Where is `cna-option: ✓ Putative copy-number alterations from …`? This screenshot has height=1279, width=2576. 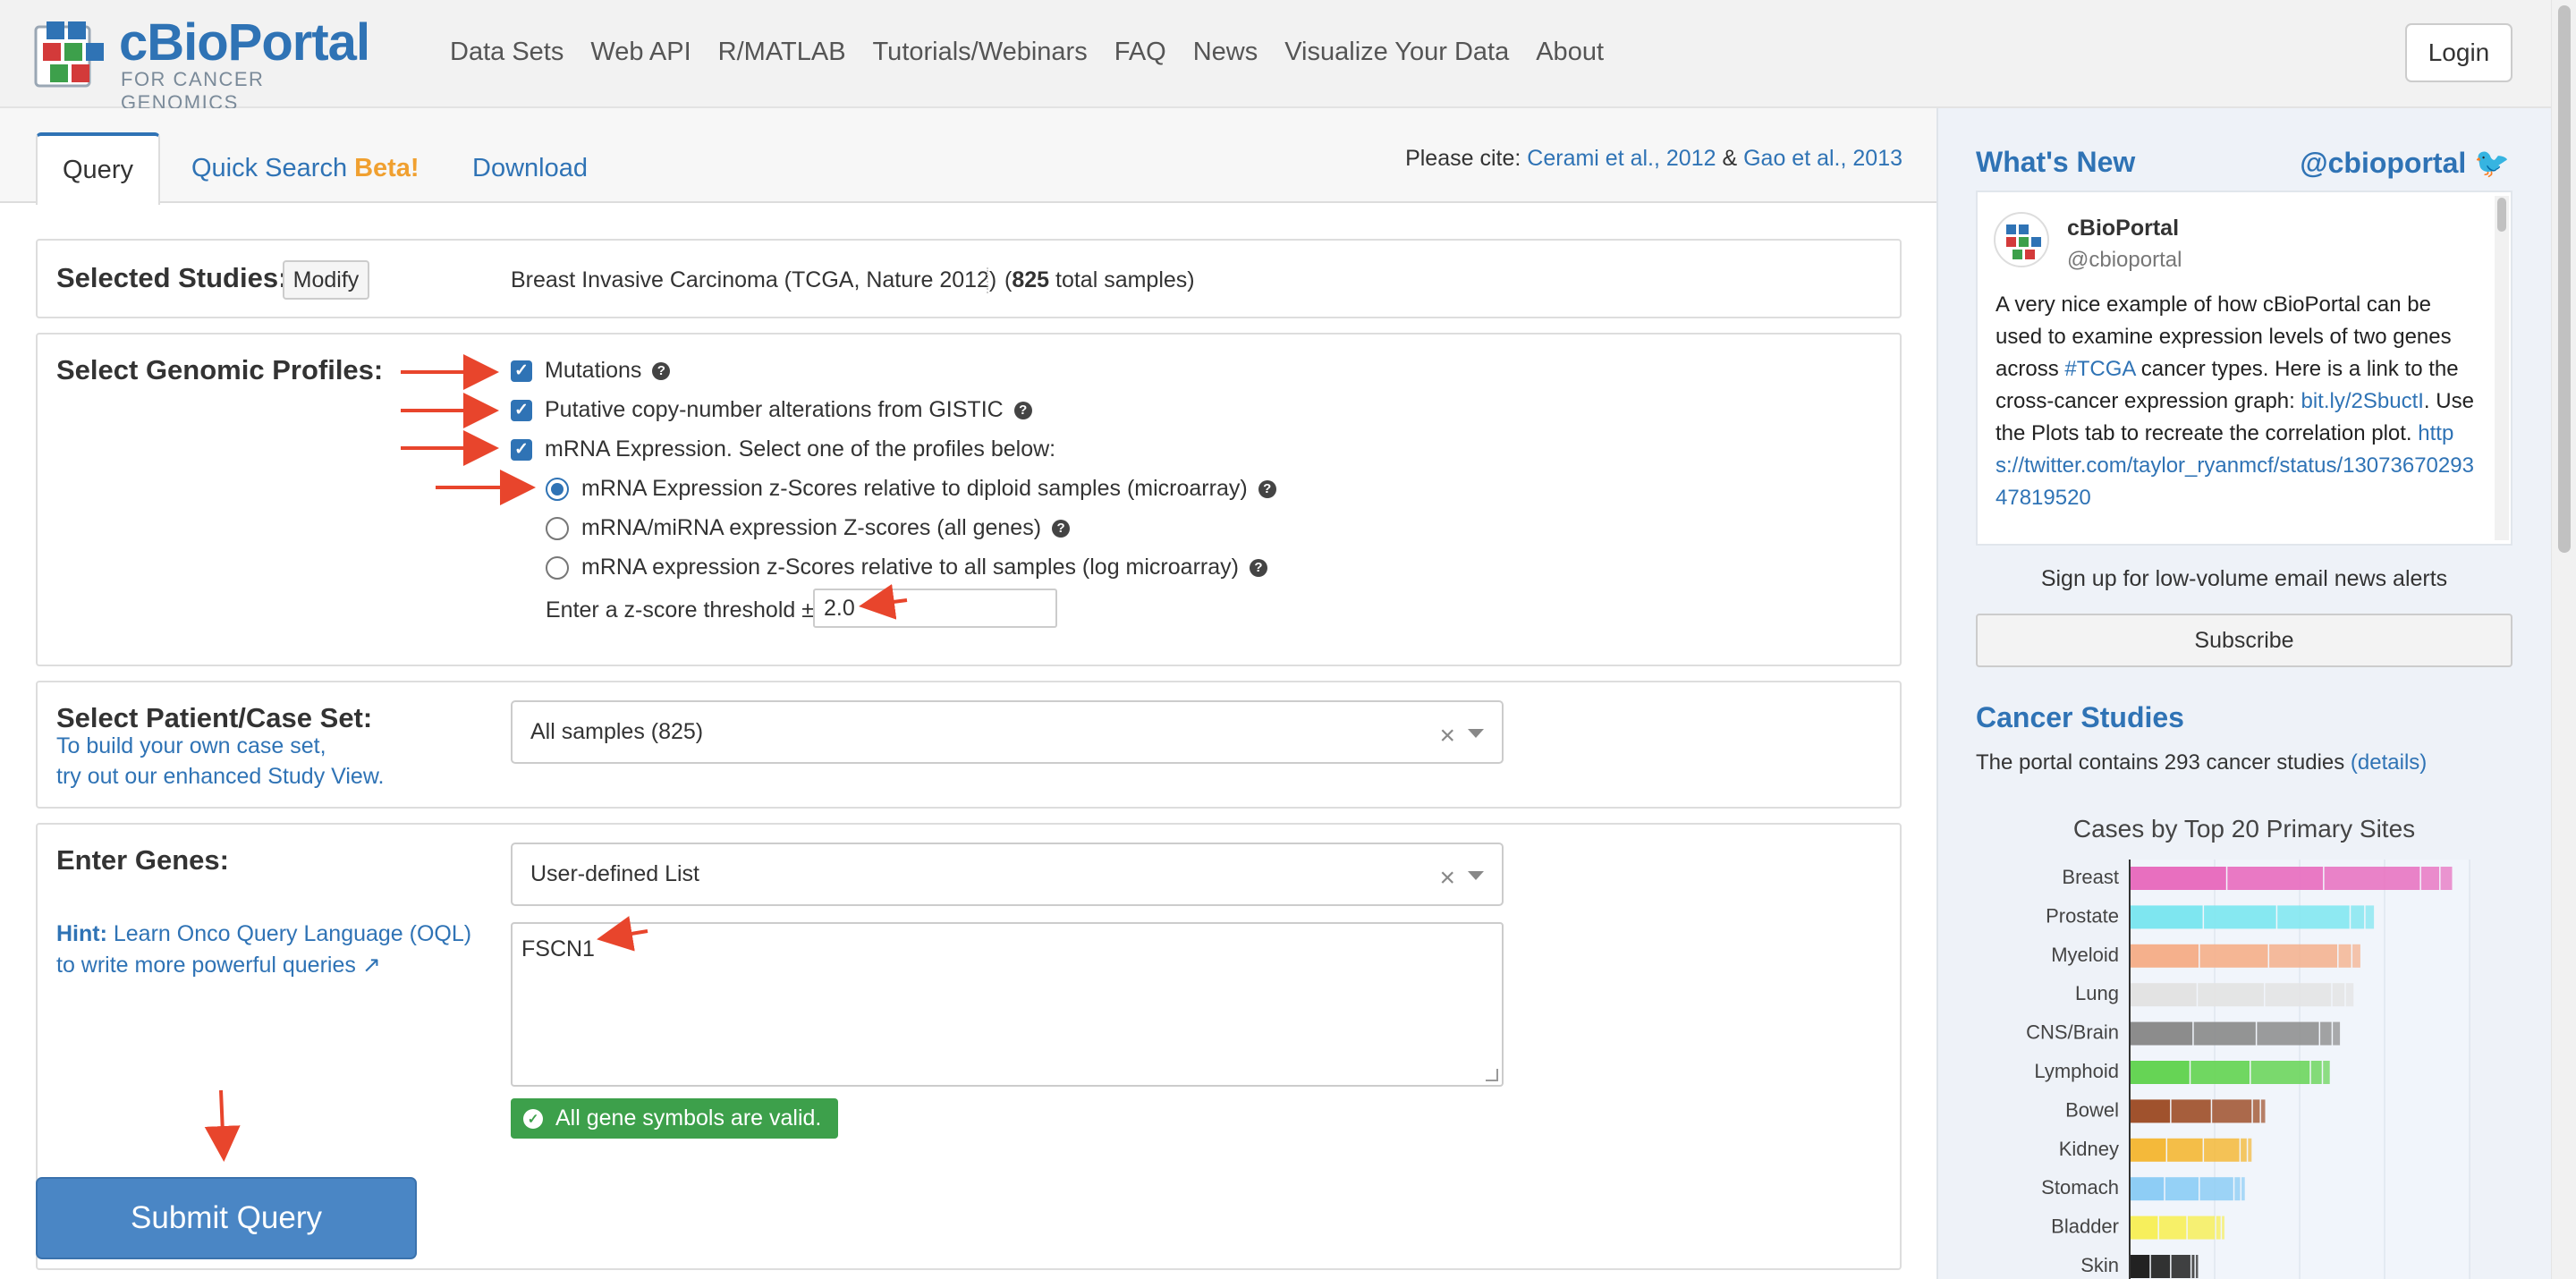 cna-option: ✓ Putative copy-number alterations from … is located at coordinates (771, 410).